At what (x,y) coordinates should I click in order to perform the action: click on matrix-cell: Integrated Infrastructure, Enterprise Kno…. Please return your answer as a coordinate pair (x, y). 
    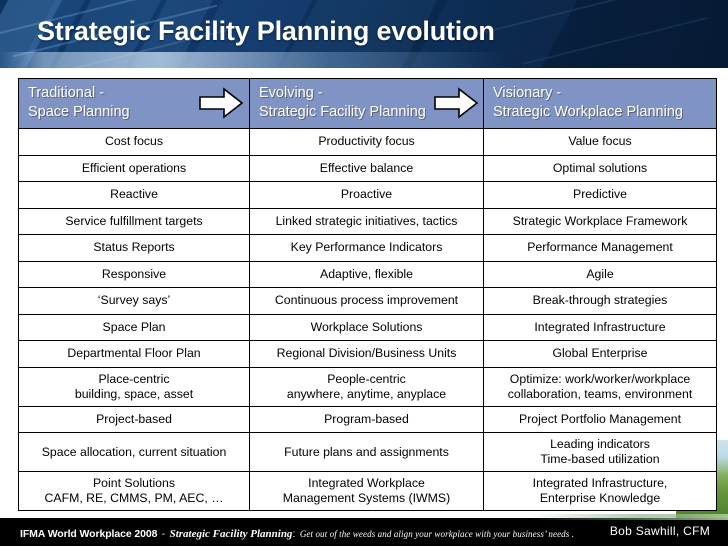
    Looking at the image, I should click on (600, 491).